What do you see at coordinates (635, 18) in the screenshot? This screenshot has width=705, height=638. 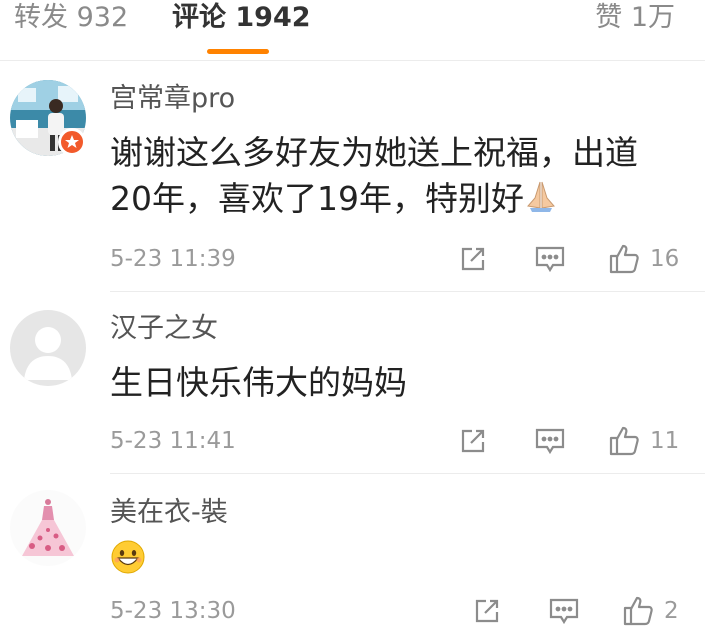 I see `tab-likes: 赞 1万` at bounding box center [635, 18].